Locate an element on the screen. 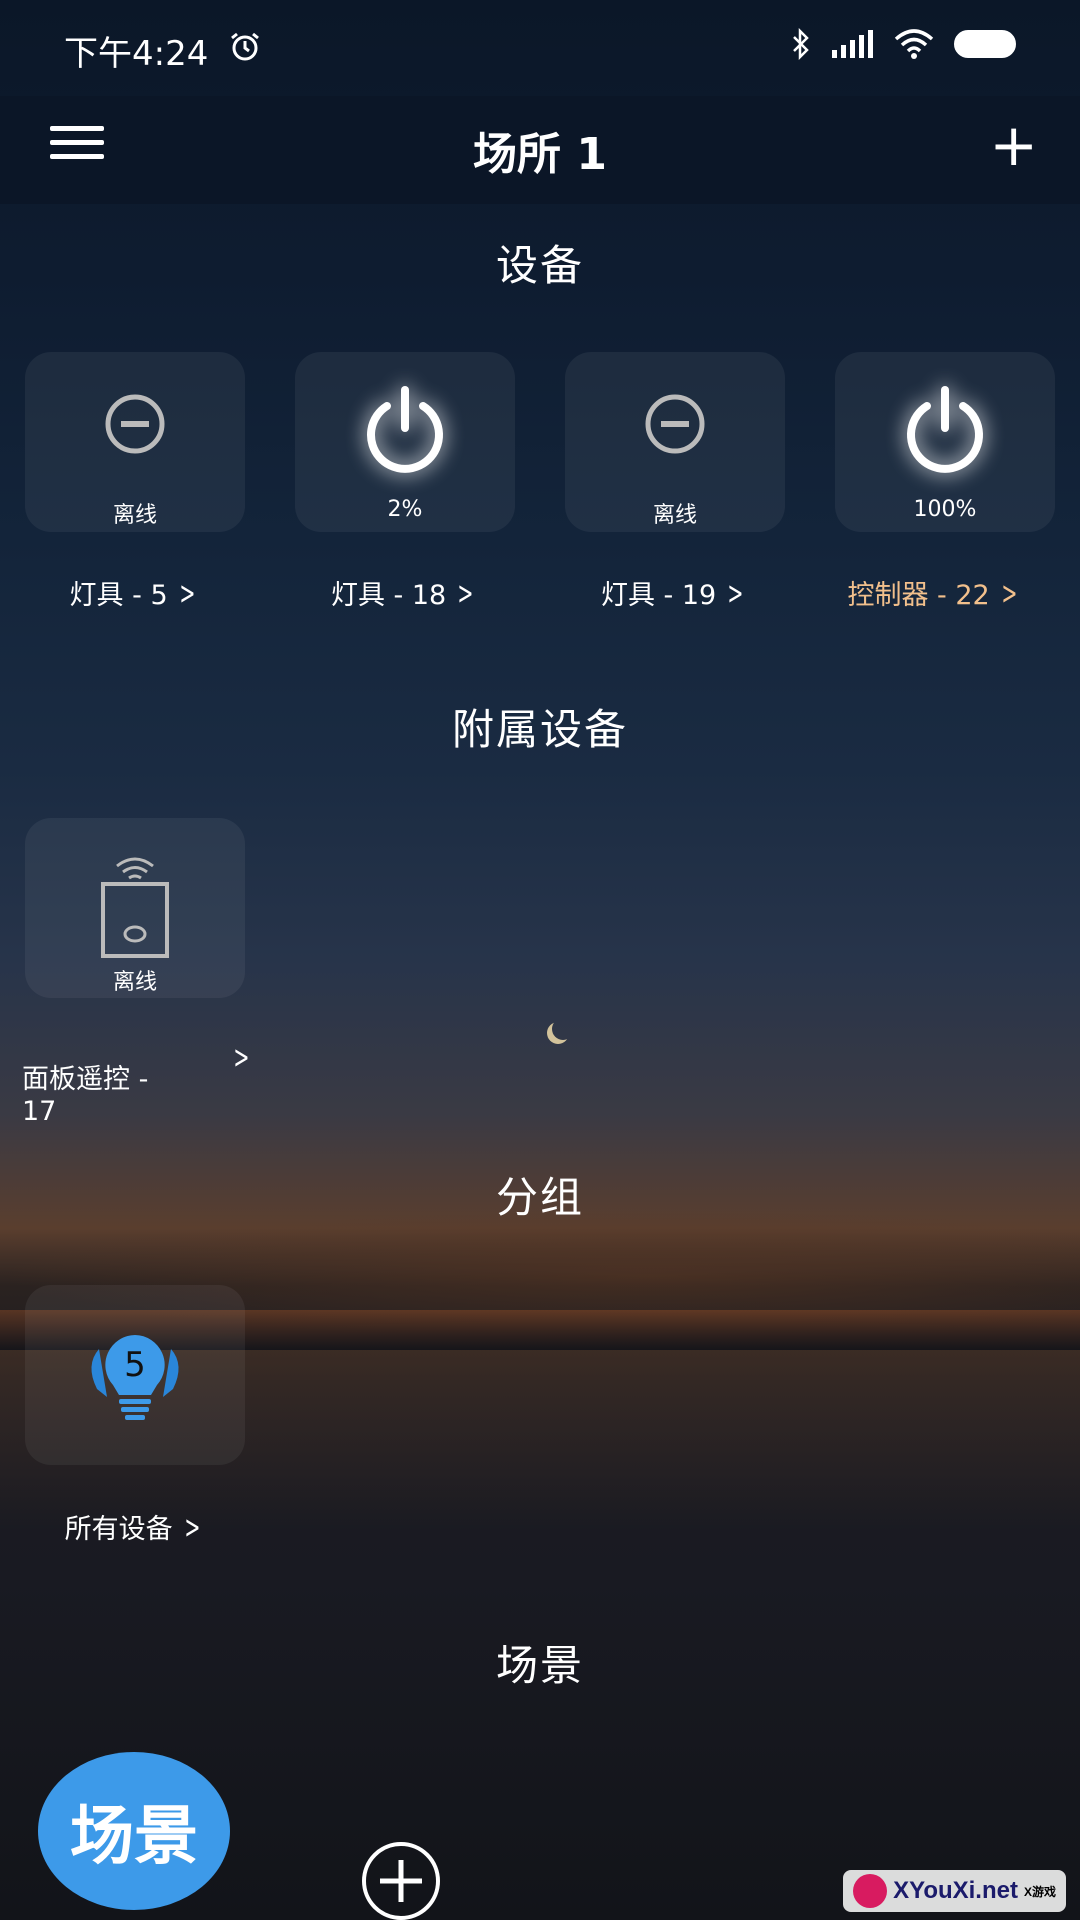 This screenshot has width=1080, height=1920. group-count: 5 is located at coordinates (135, 1365).